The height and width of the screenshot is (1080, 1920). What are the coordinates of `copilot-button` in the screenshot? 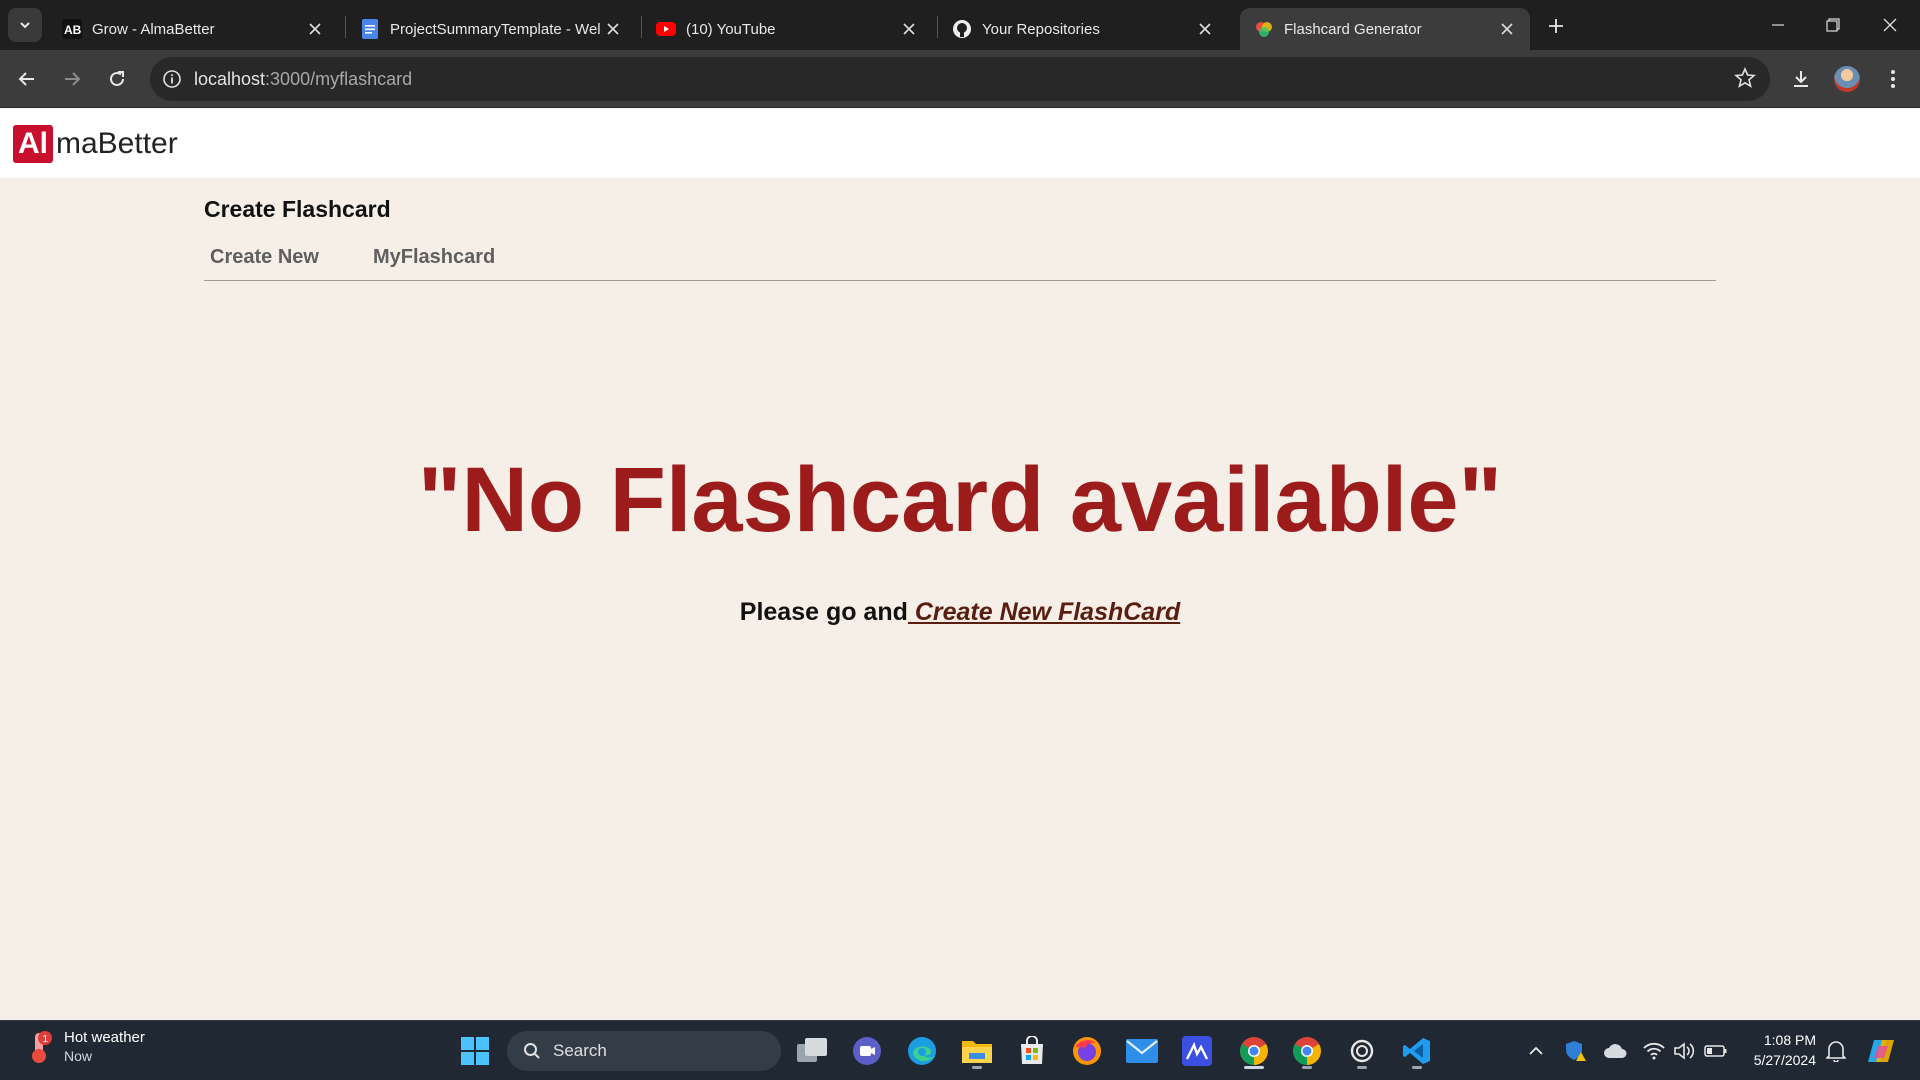 It's located at (1881, 1051).